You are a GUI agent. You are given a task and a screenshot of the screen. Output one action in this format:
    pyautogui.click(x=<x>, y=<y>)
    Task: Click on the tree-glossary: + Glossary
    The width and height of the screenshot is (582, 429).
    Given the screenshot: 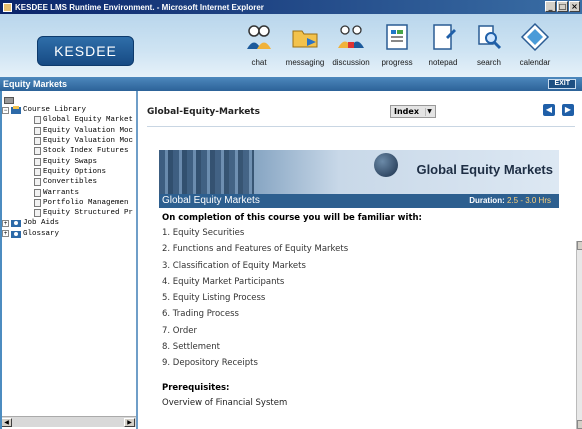 What is the action you would take?
    pyautogui.click(x=69, y=234)
    